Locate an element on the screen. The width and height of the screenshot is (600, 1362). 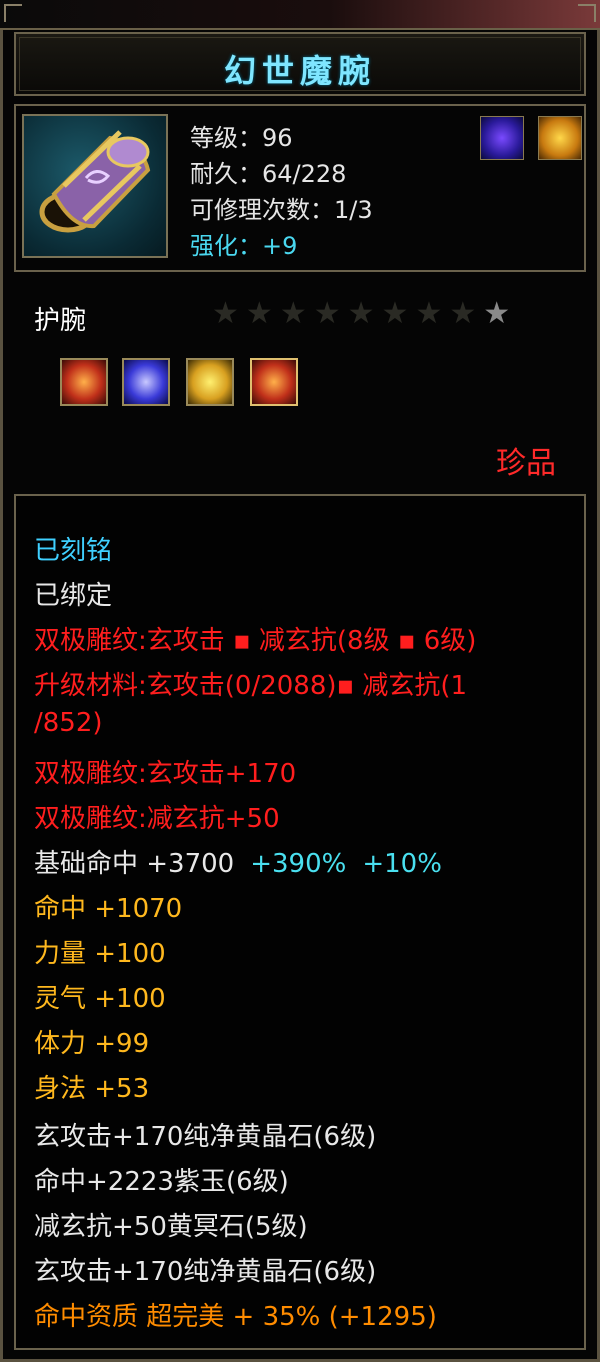
bound-status: 已绑定 is located at coordinates (73, 596).